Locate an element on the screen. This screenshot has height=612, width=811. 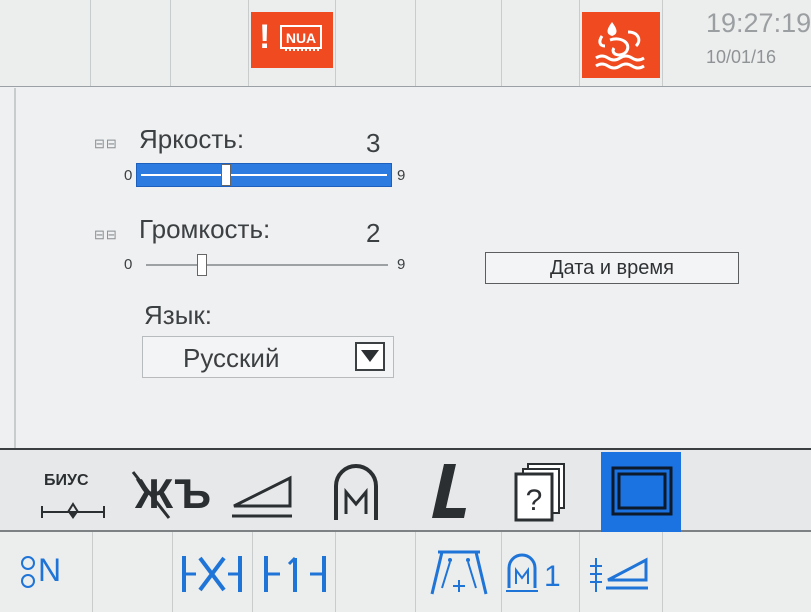
l-tool-icon is located at coordinates (450, 492).